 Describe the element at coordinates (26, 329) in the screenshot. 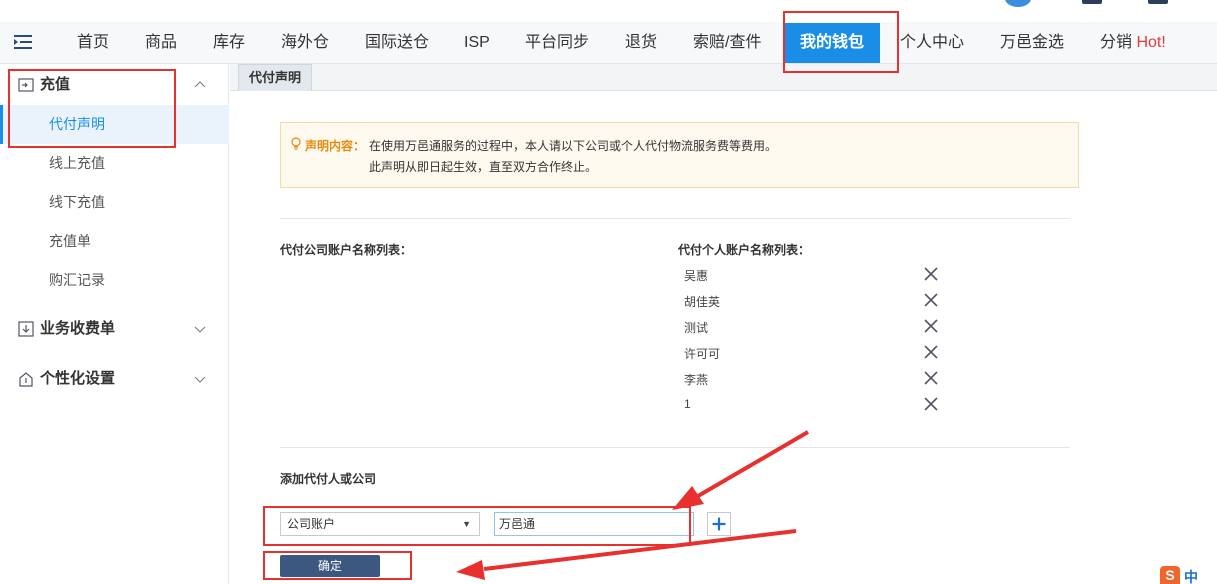

I see `download-doc-icon` at that location.